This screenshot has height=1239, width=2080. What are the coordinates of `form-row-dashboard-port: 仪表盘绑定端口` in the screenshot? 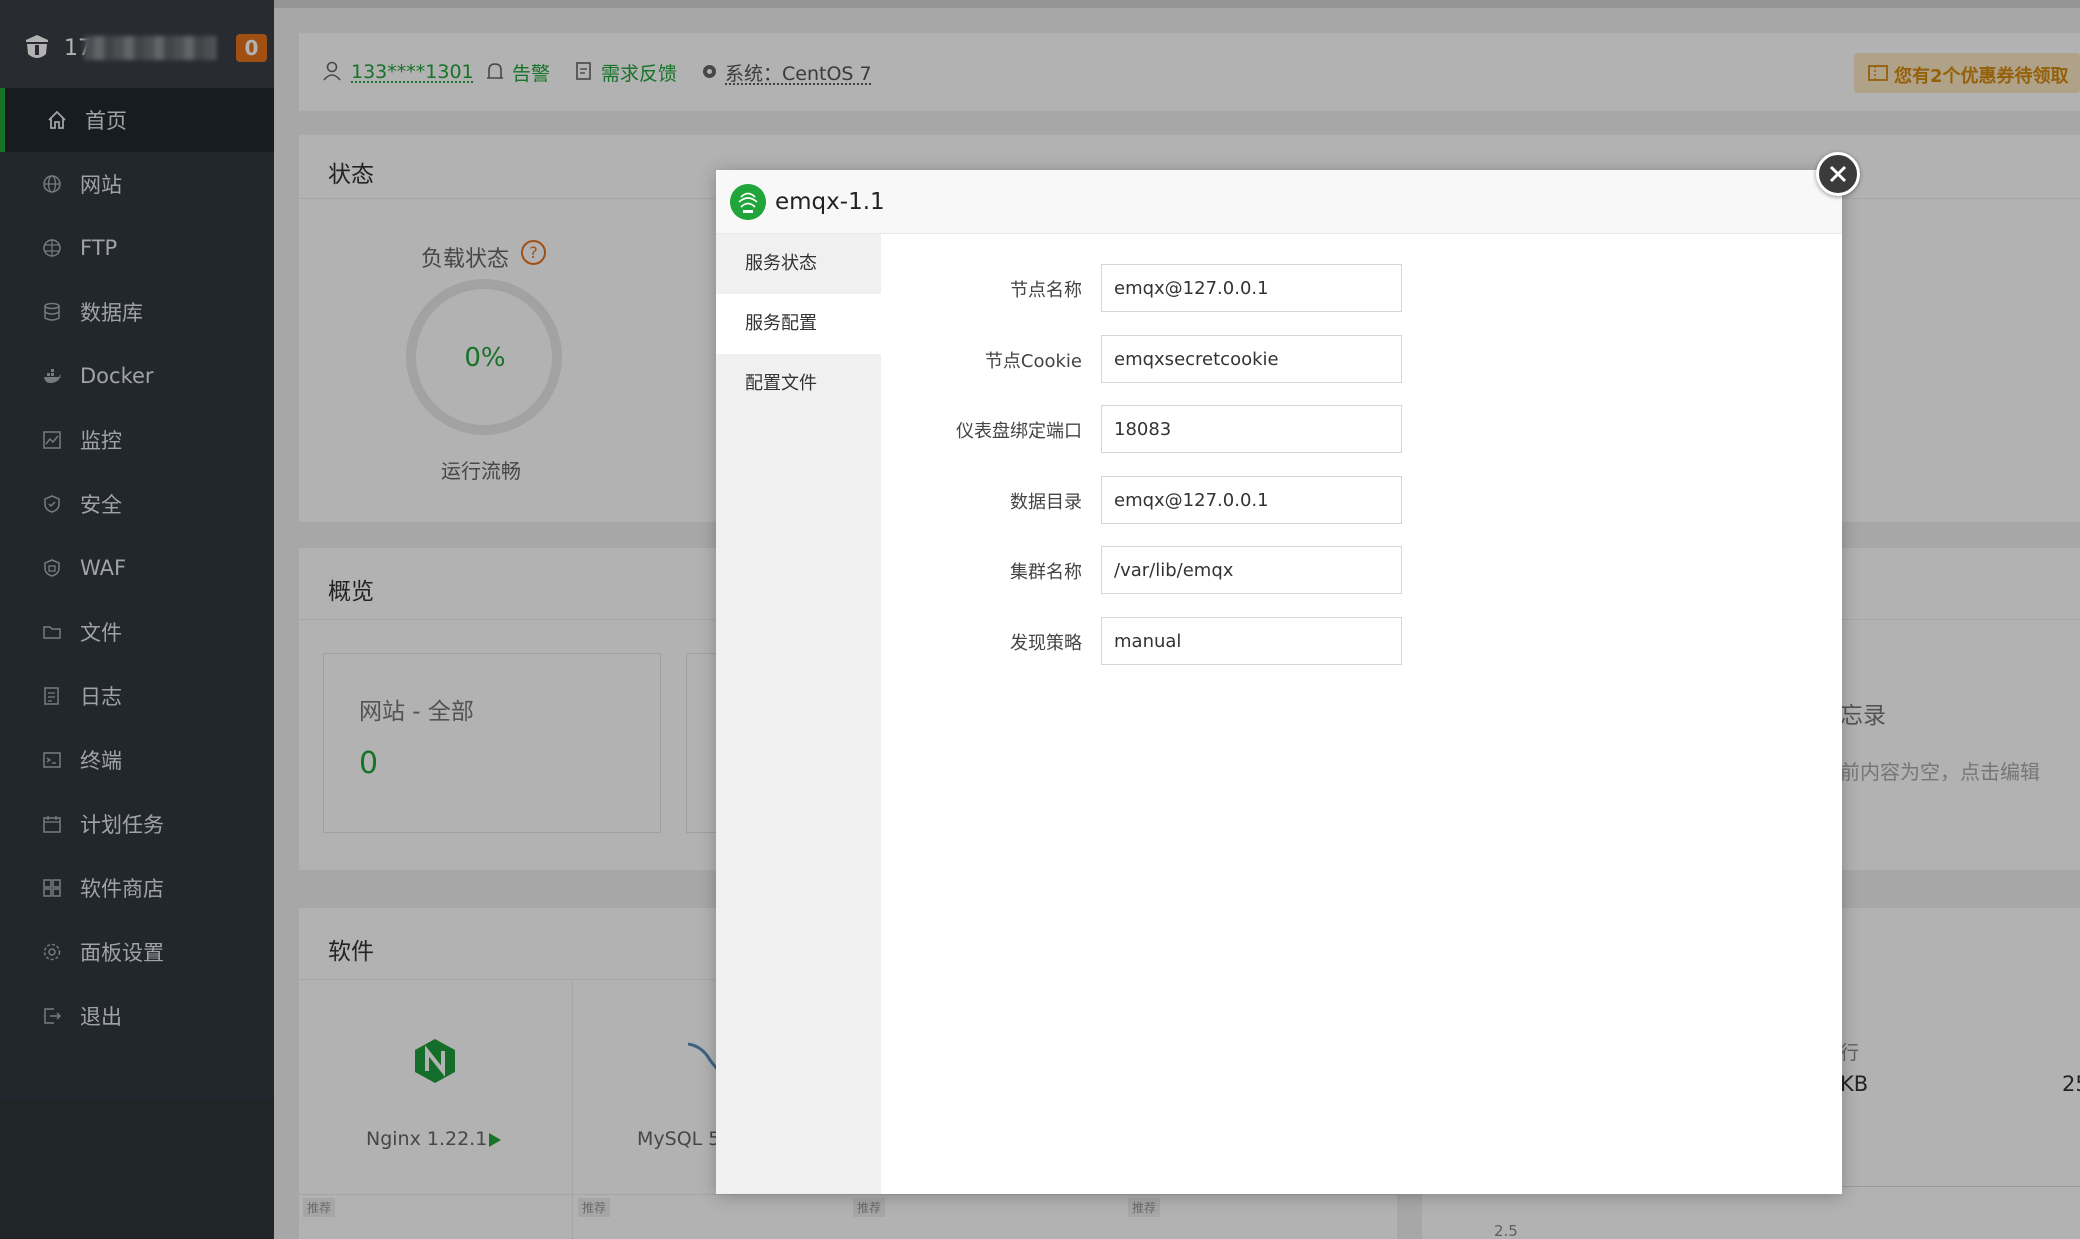 It's located at (1231, 429).